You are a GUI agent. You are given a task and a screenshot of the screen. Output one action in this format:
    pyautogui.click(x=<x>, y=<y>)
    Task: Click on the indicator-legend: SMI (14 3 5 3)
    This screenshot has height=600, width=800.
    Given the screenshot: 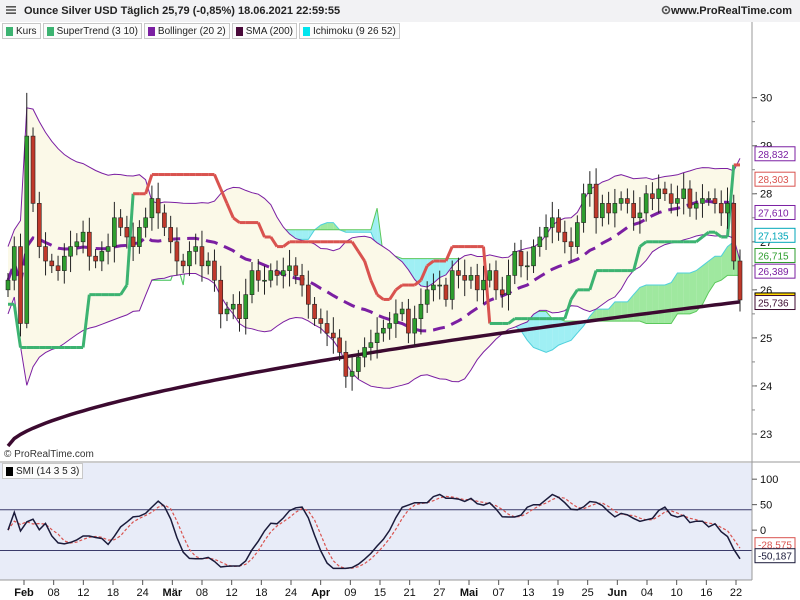 What is the action you would take?
    pyautogui.click(x=43, y=471)
    